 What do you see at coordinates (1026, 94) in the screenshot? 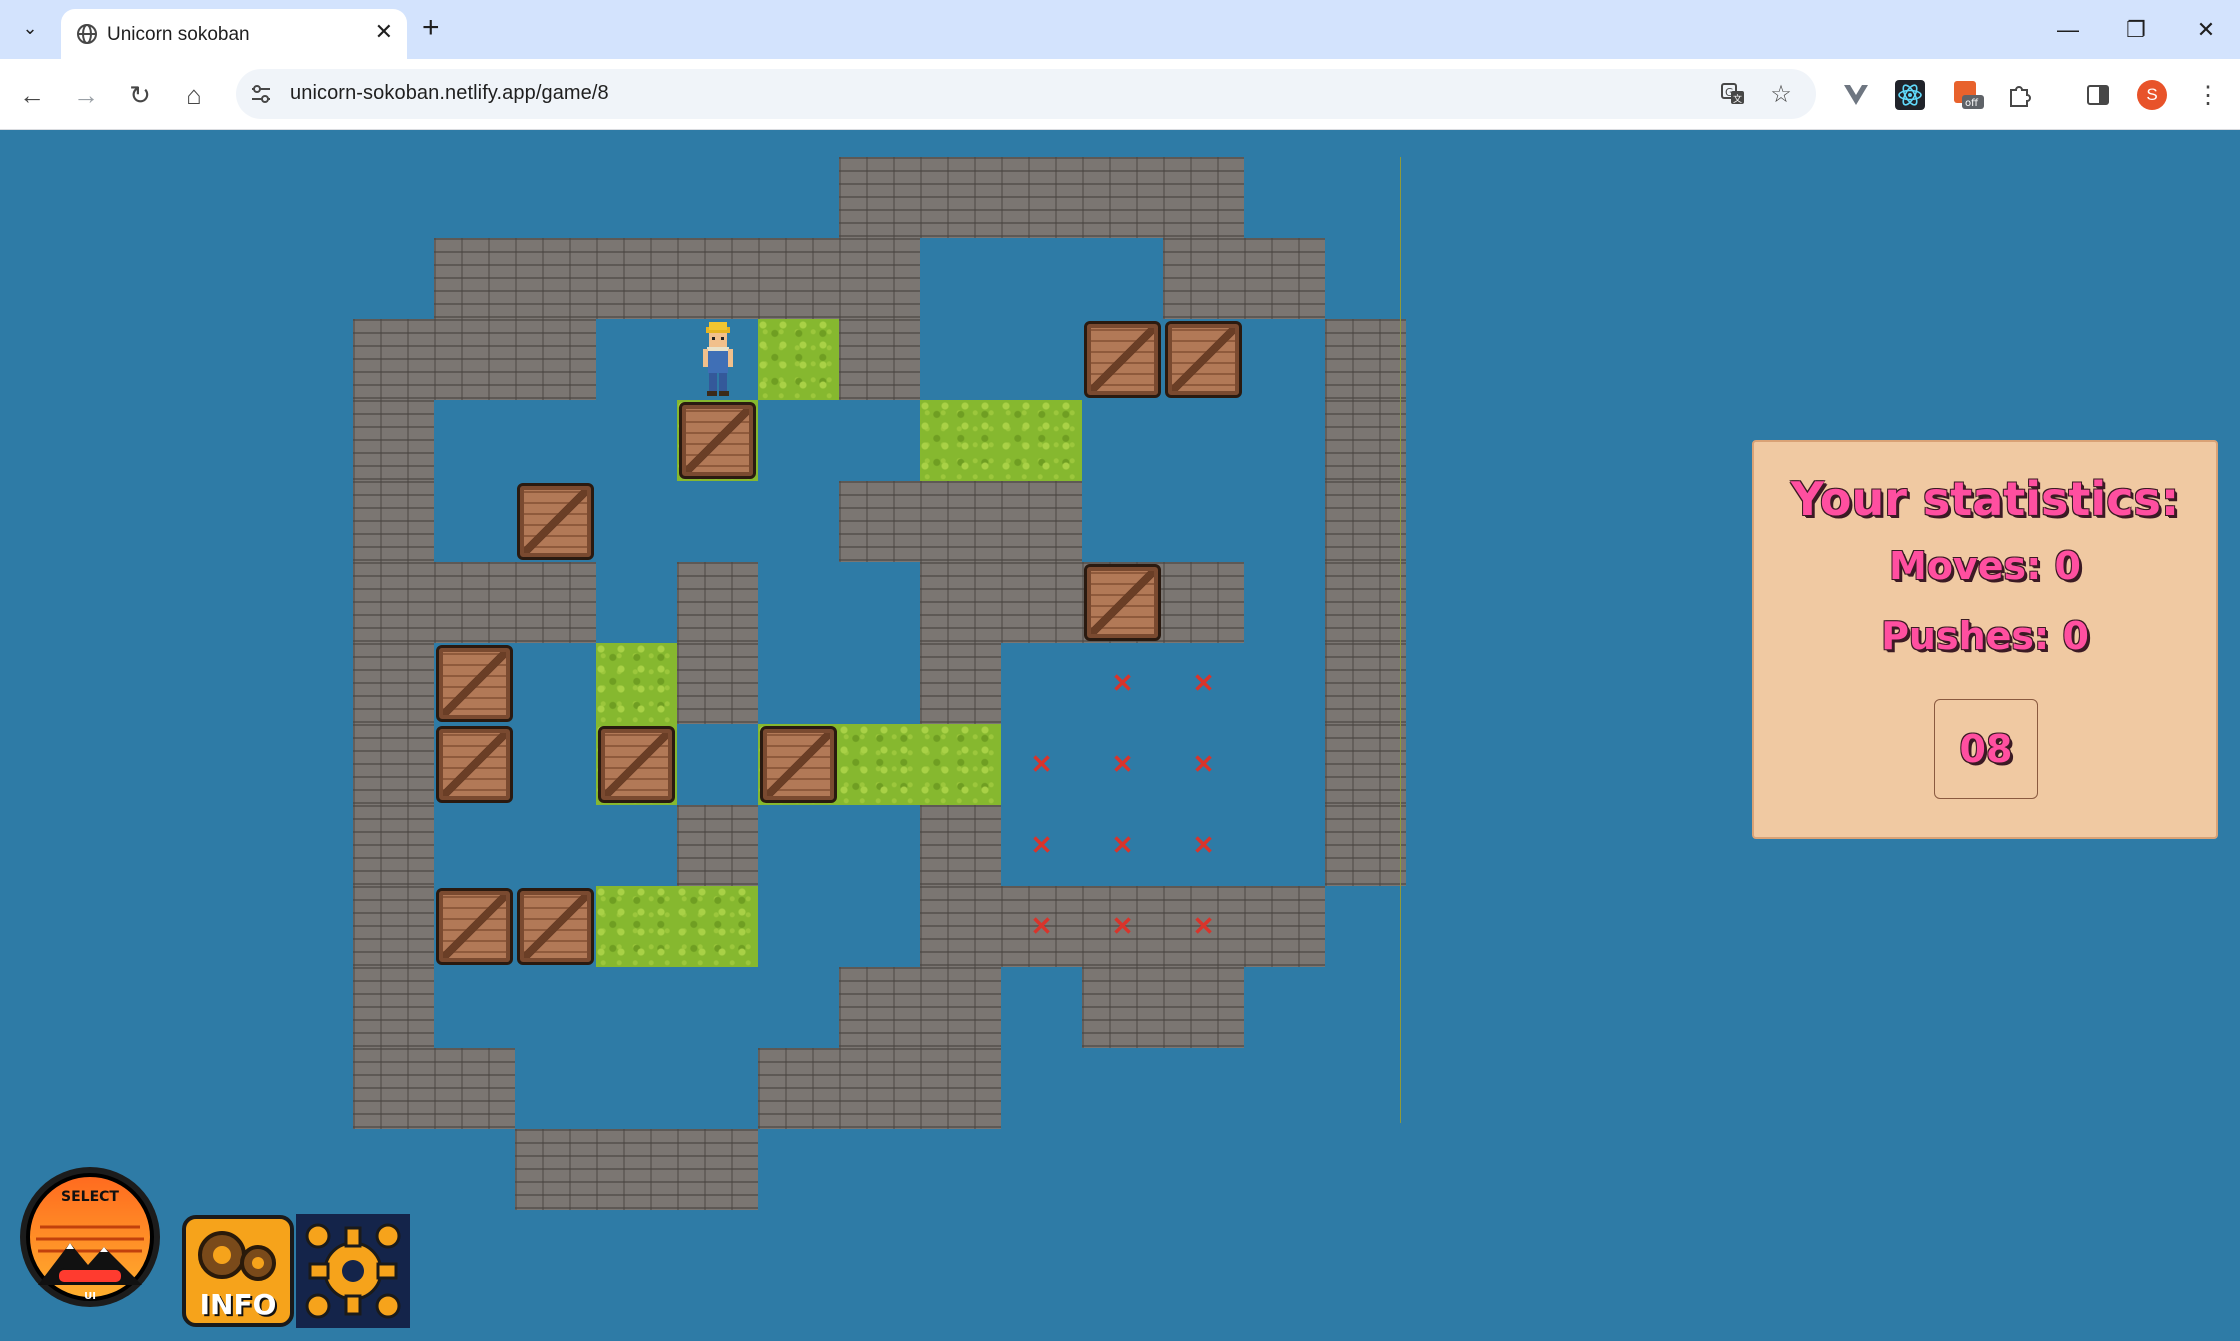
I see `address-bar: unicorn-sokoban.netlify.app/game/8 G文 ☆` at bounding box center [1026, 94].